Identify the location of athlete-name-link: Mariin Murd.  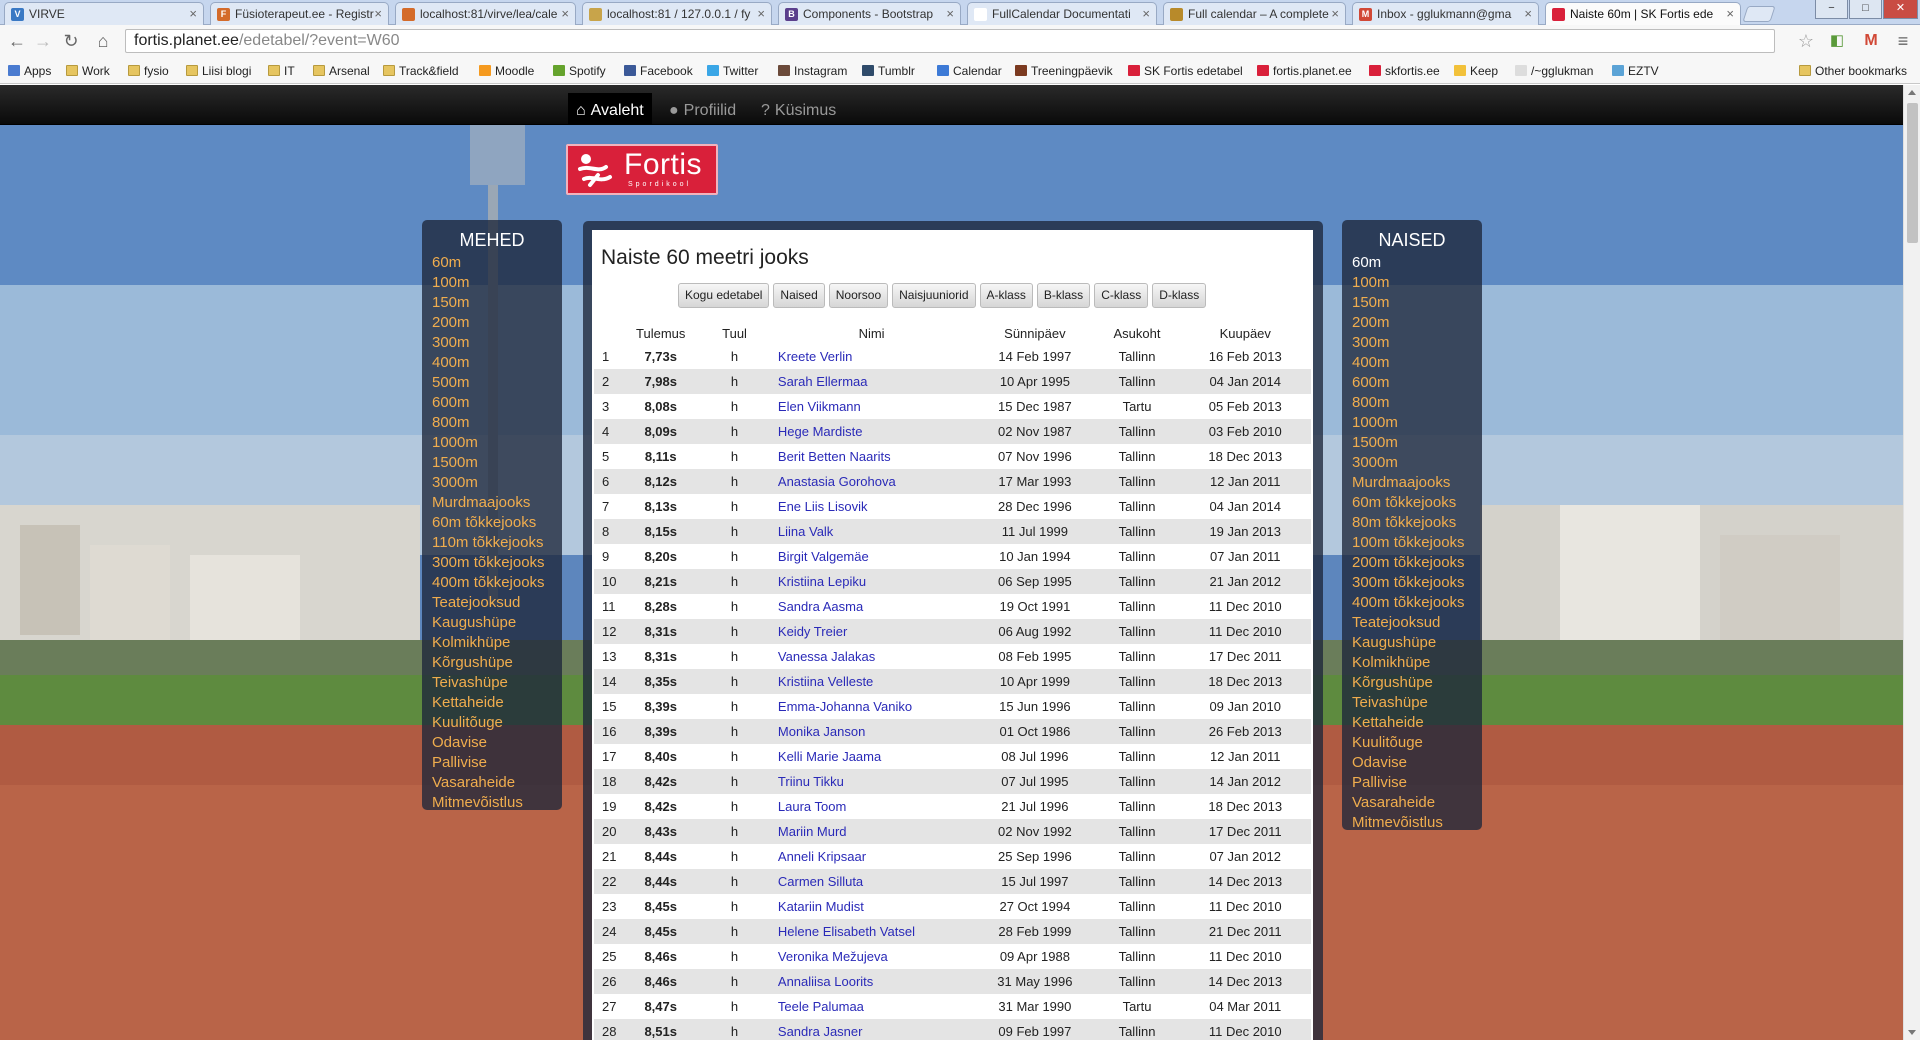
(871, 831).